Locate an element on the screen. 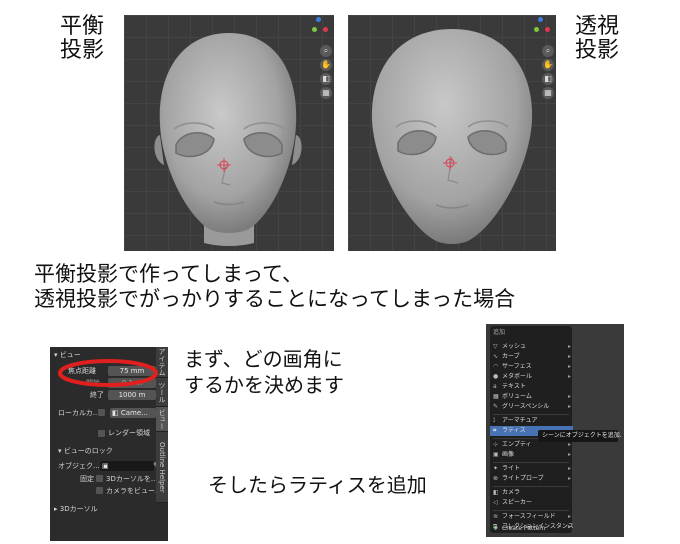 The image size is (680, 544). menu-item-metaball: ● メタボール ▸ is located at coordinates (531, 377).